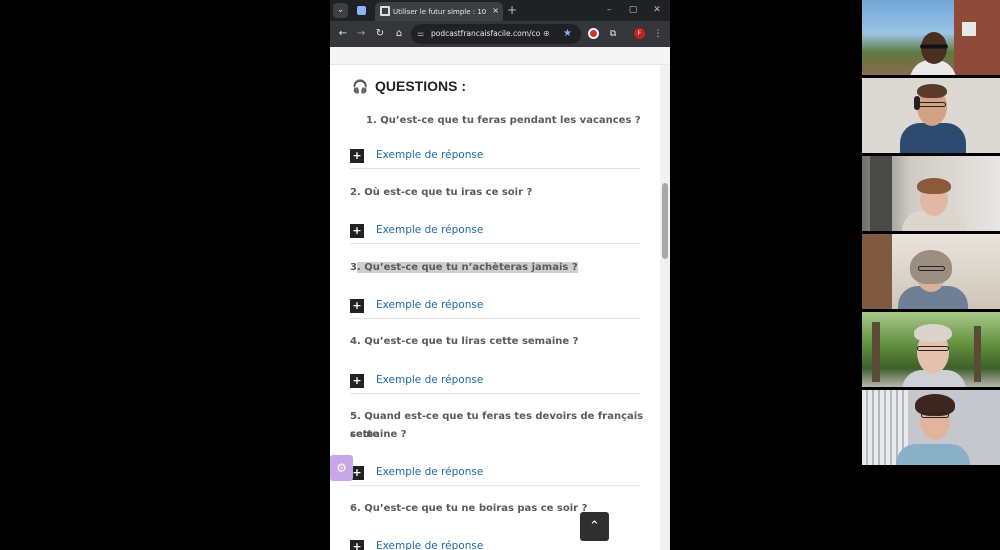  What do you see at coordinates (429, 305) in the screenshot?
I see `answer-link-3: Exemple de réponse` at bounding box center [429, 305].